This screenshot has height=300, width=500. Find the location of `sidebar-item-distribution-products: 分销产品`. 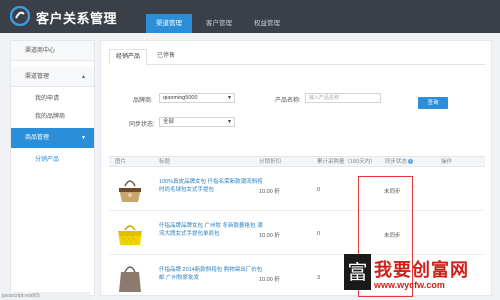

sidebar-item-distribution-products: 分销产品 is located at coordinates (52, 160).